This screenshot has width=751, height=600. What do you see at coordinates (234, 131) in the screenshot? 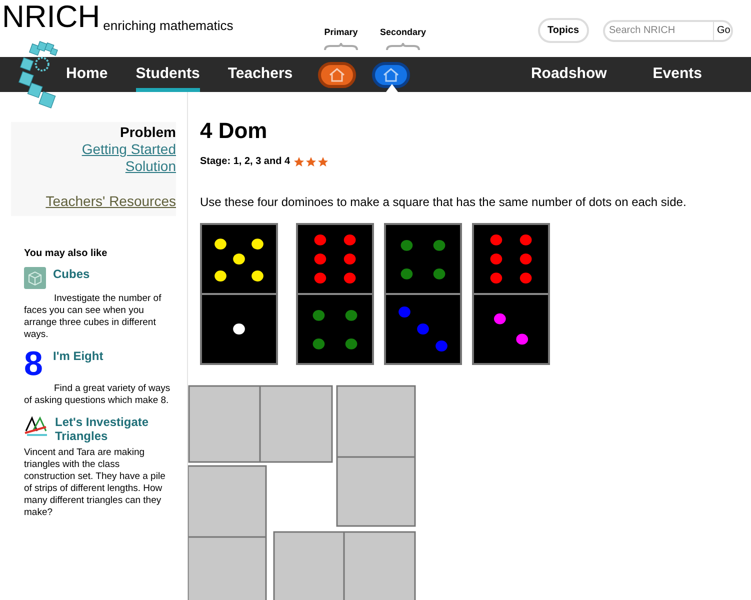
I see `page-title: 4 Dom` at bounding box center [234, 131].